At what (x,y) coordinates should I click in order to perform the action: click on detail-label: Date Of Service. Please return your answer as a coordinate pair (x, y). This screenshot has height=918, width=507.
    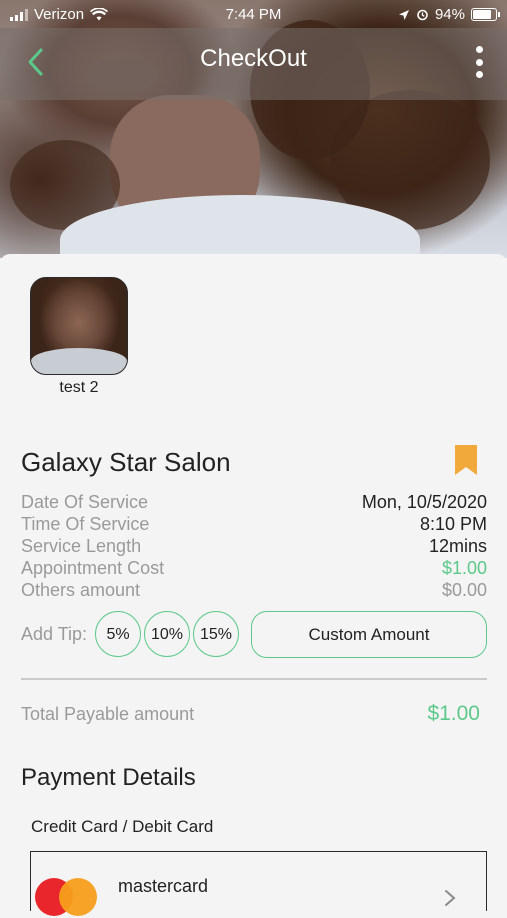
    Looking at the image, I should click on (85, 502).